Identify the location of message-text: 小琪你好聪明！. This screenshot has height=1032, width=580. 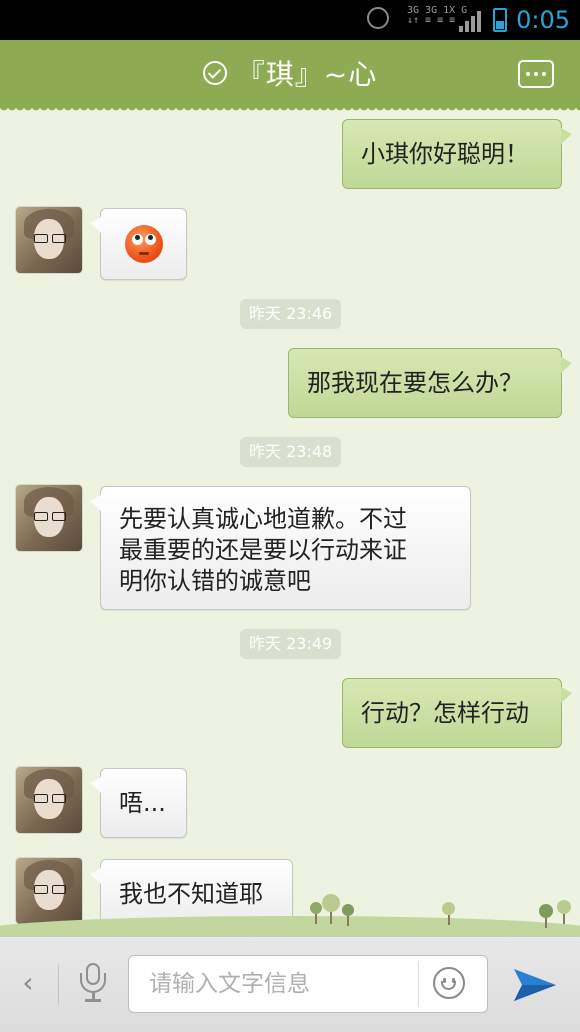
(445, 153).